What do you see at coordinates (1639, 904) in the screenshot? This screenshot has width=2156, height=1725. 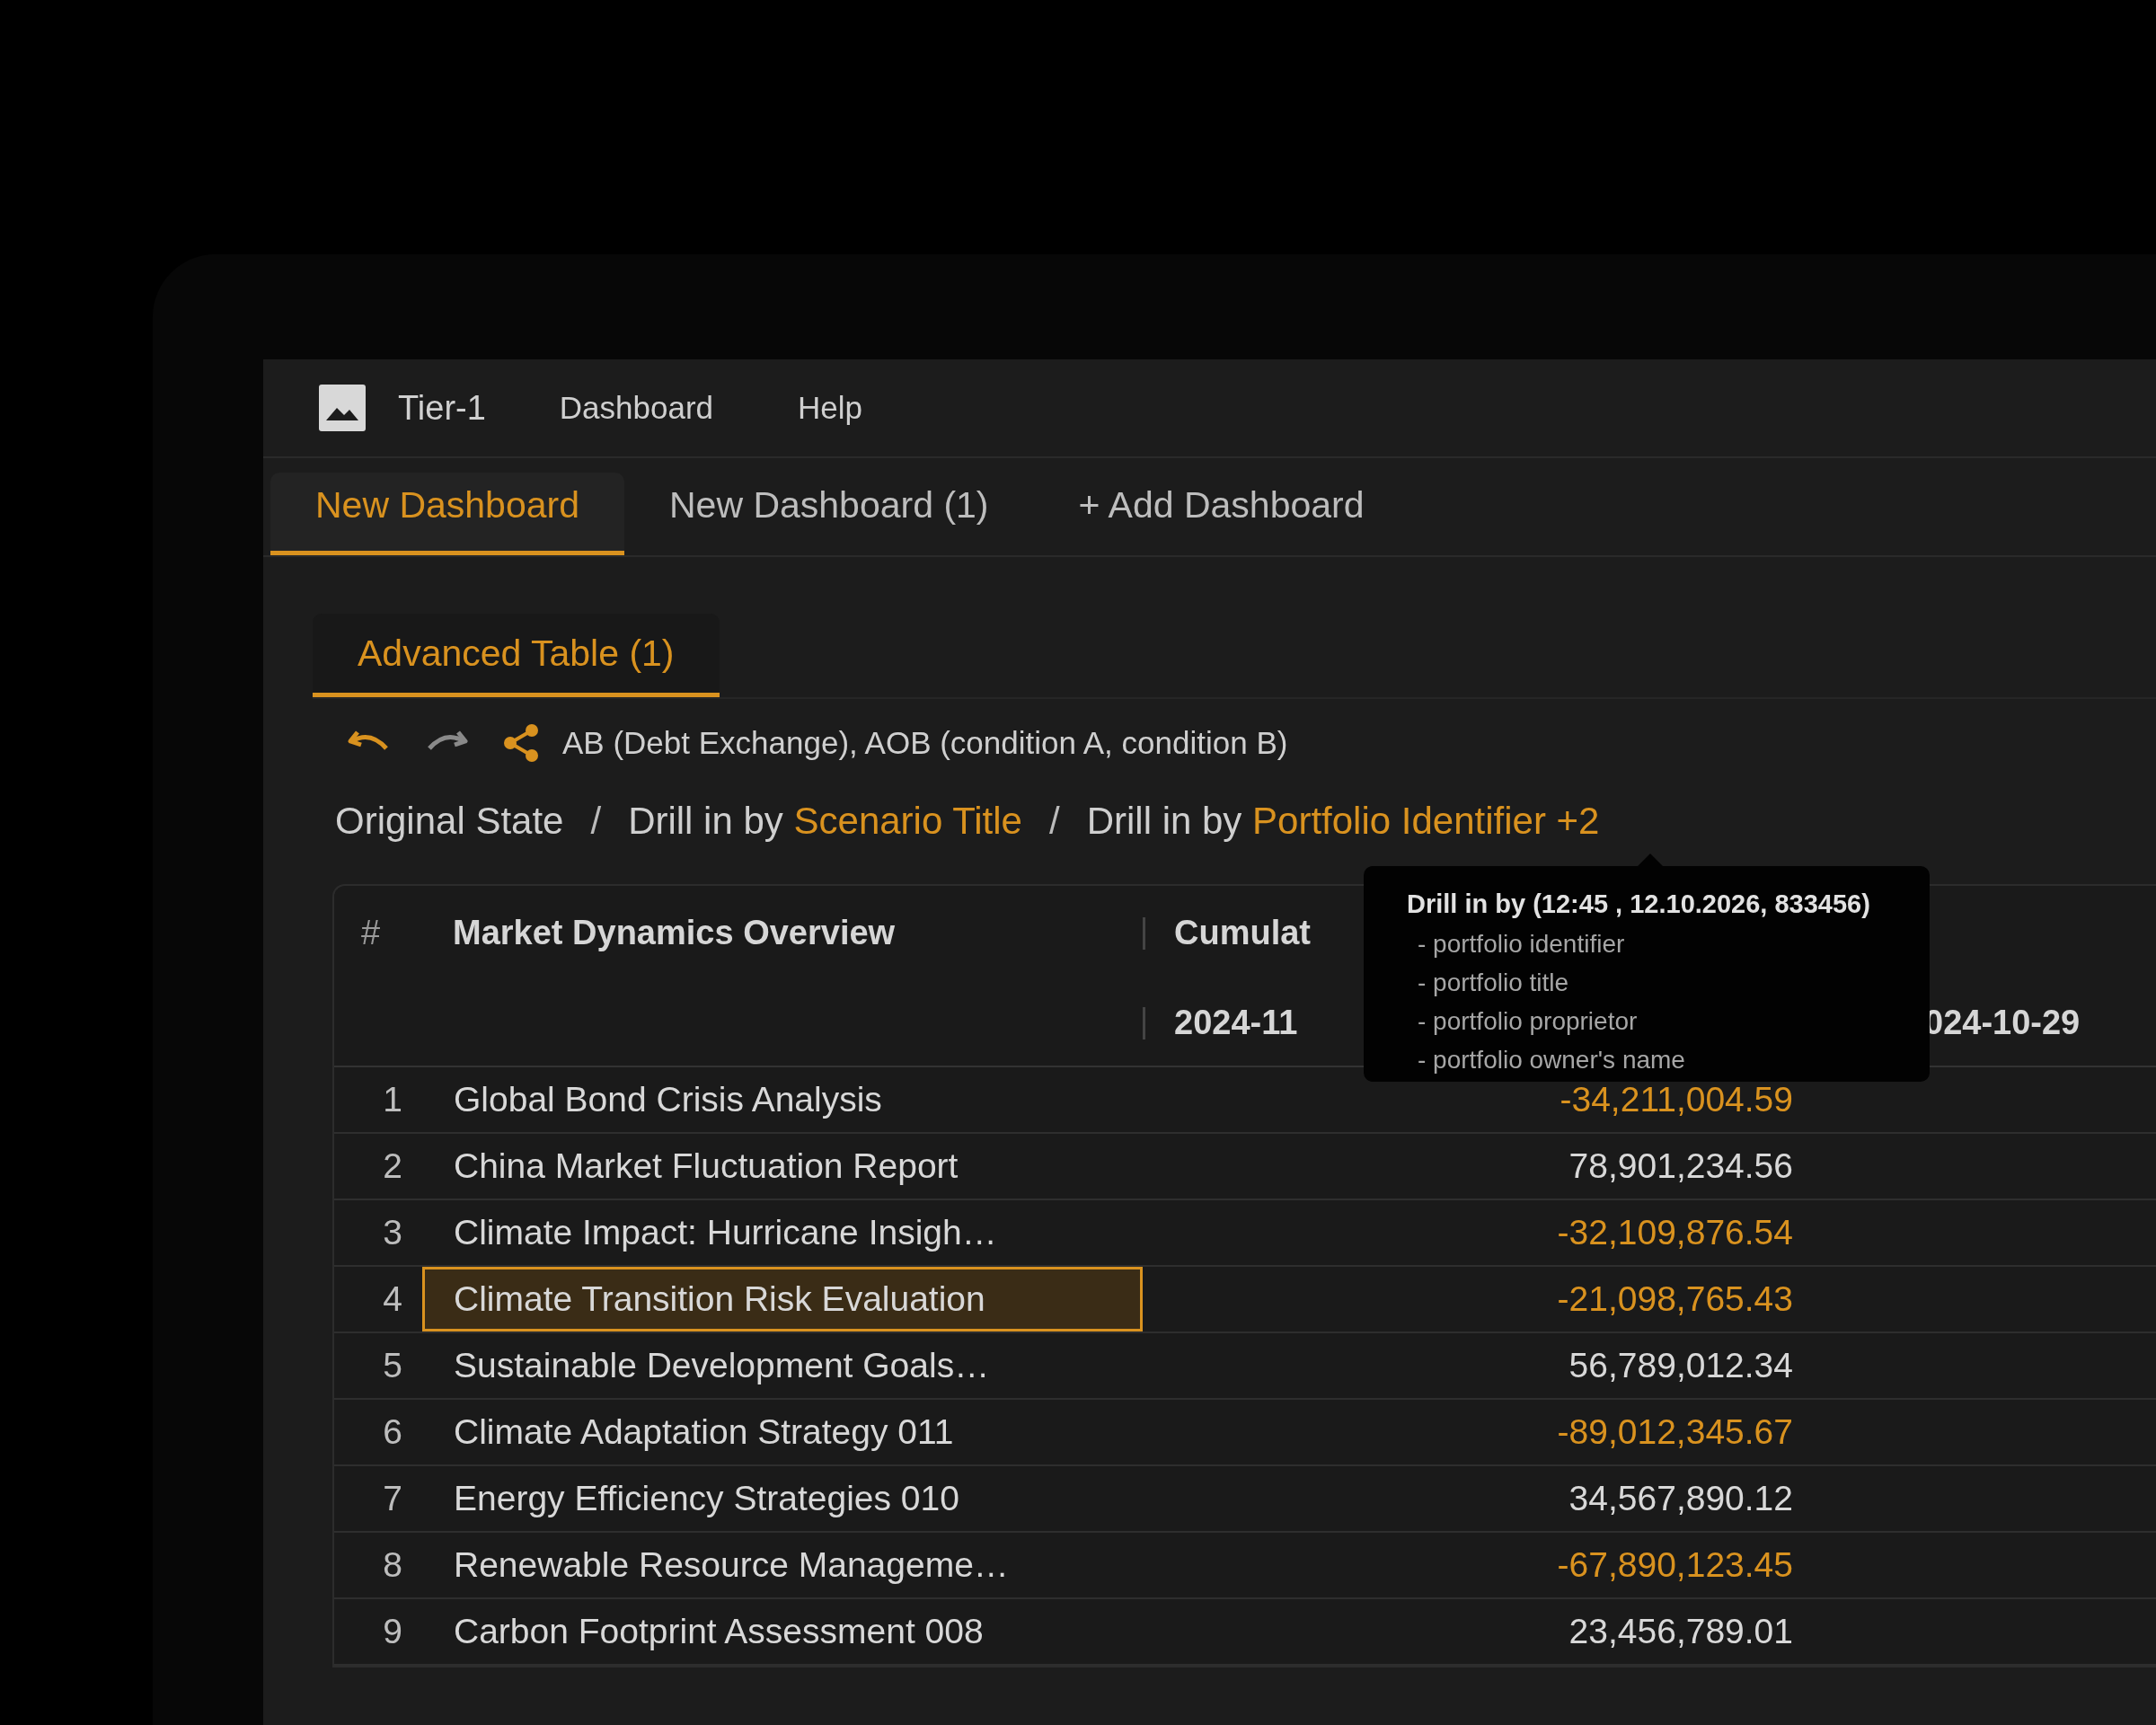 I see `tooltip-title: Drill in by (12:45 , 12.10.2026, 833456)` at bounding box center [1639, 904].